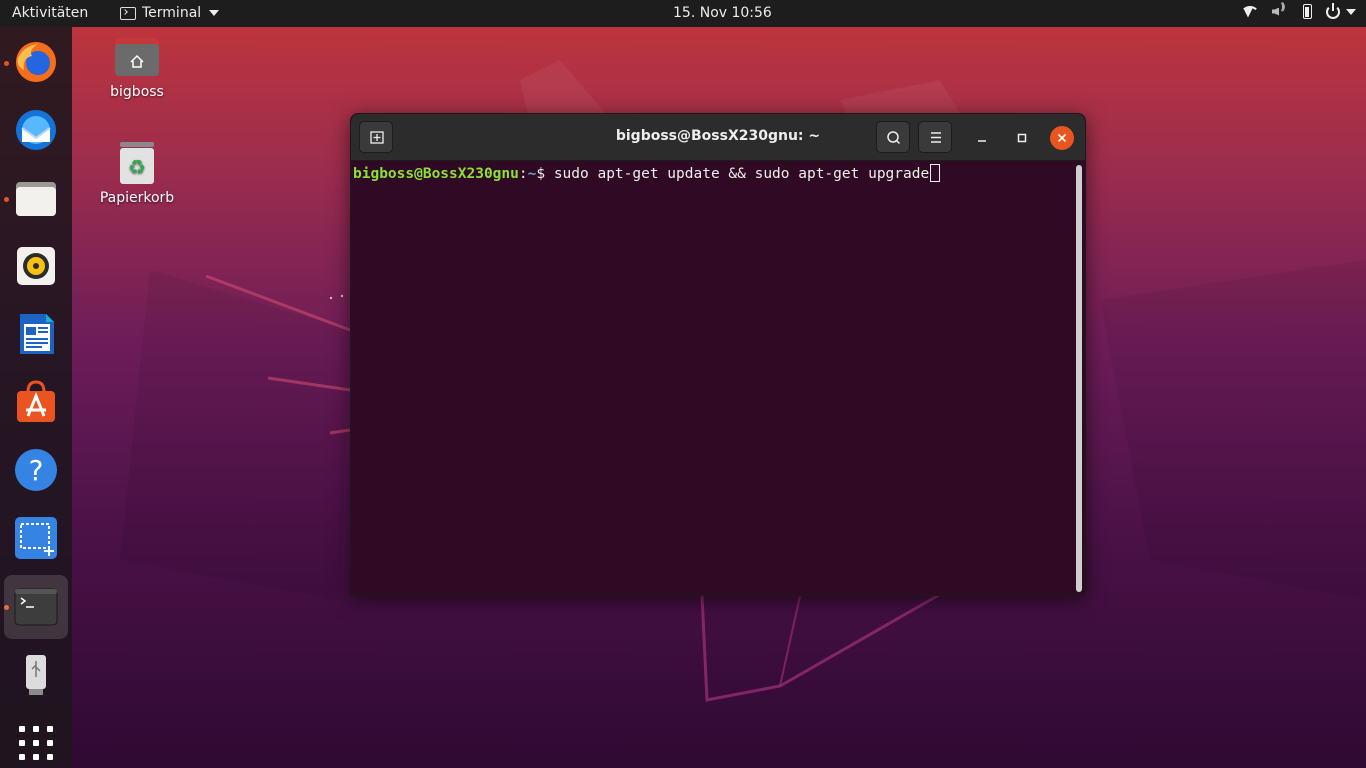  Describe the element at coordinates (982, 141) in the screenshot. I see `minimize-icon` at that location.